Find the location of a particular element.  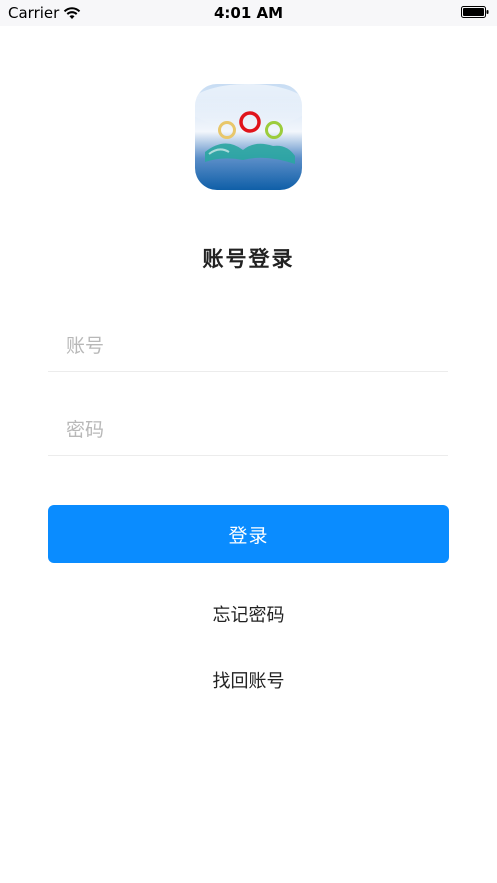

account-input is located at coordinates (248, 346).